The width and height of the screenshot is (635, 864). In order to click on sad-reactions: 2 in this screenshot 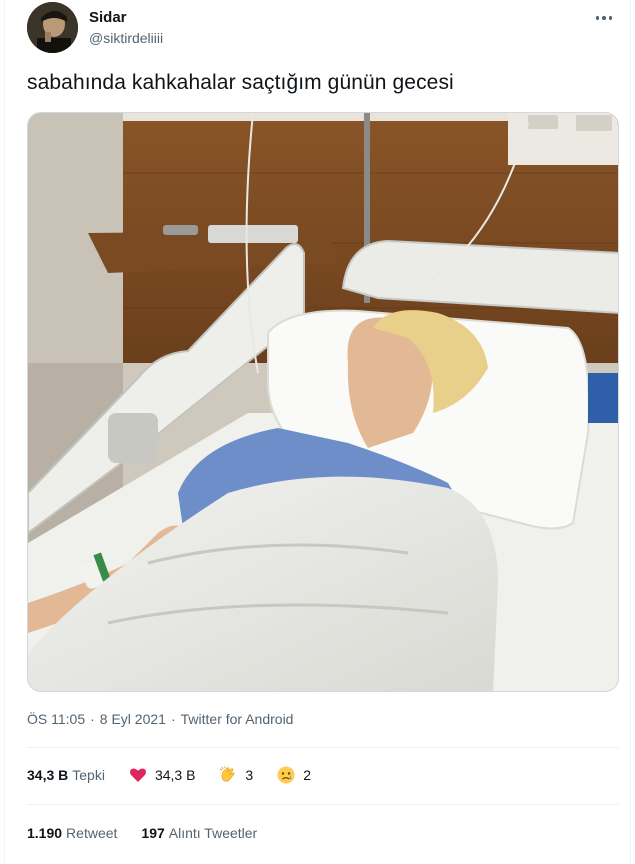, I will do `click(294, 775)`.